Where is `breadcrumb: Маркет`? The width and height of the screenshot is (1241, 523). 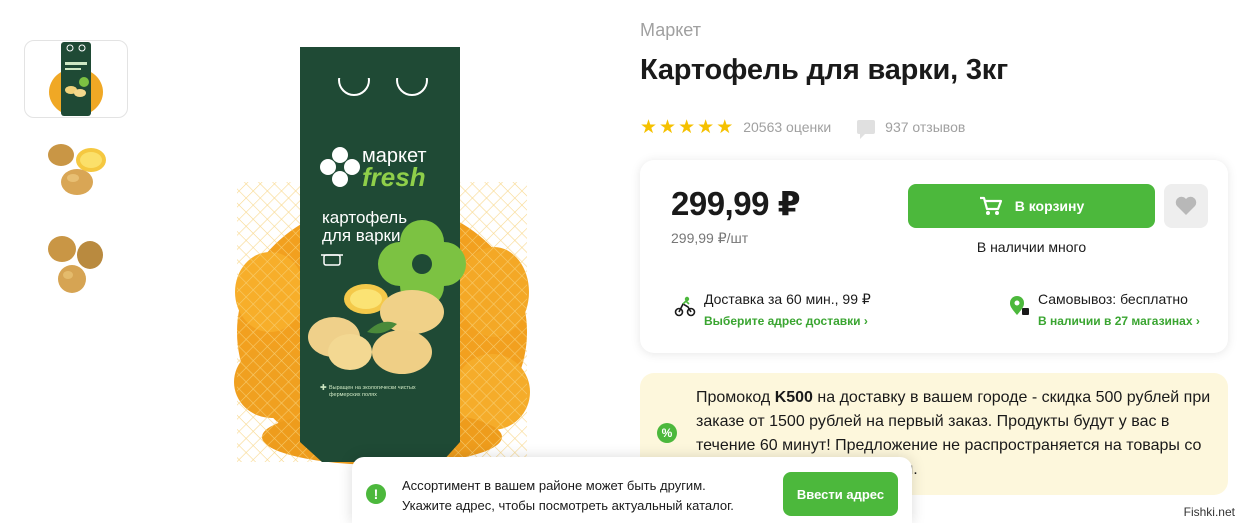 breadcrumb: Маркет is located at coordinates (670, 30).